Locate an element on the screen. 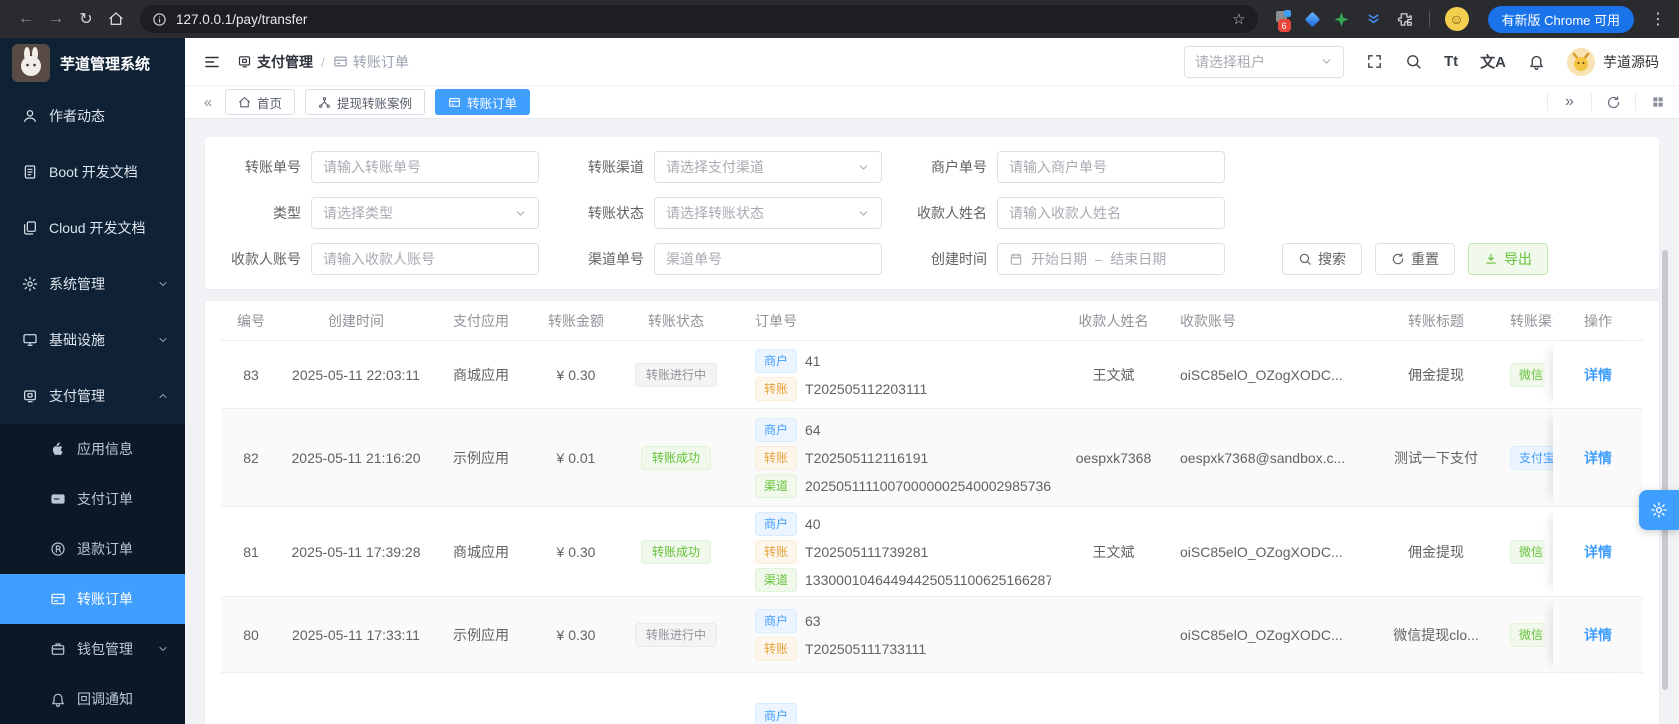  row-payee: oespxk7368 is located at coordinates (1113, 457).